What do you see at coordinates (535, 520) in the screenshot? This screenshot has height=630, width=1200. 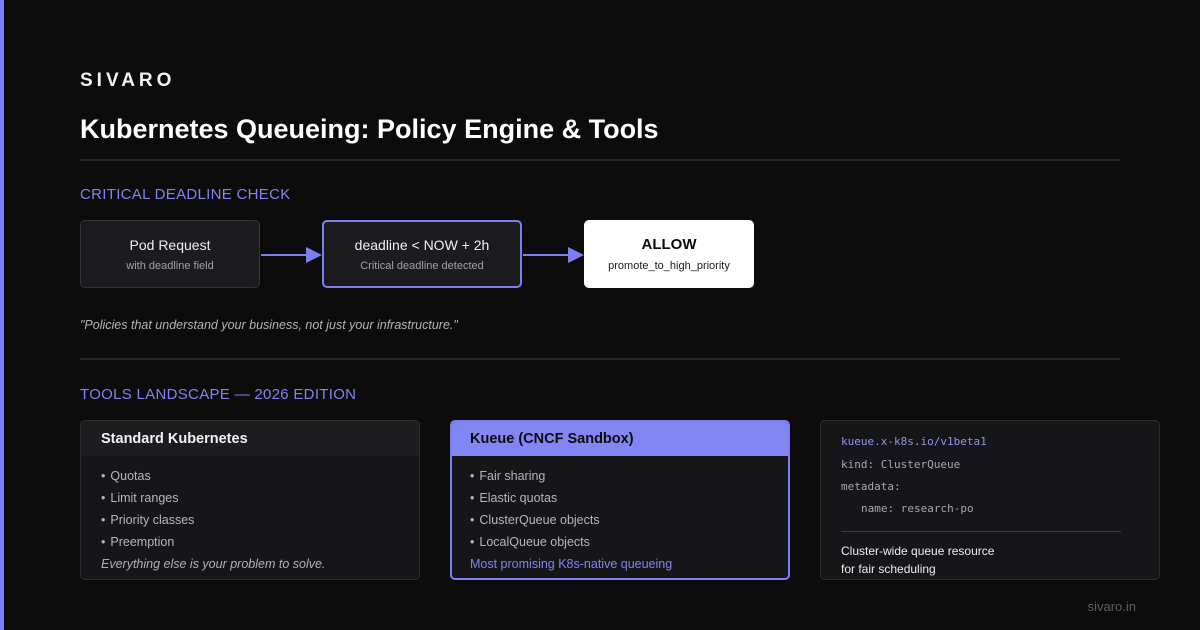 I see `list-item: • ClusterQueue objects` at bounding box center [535, 520].